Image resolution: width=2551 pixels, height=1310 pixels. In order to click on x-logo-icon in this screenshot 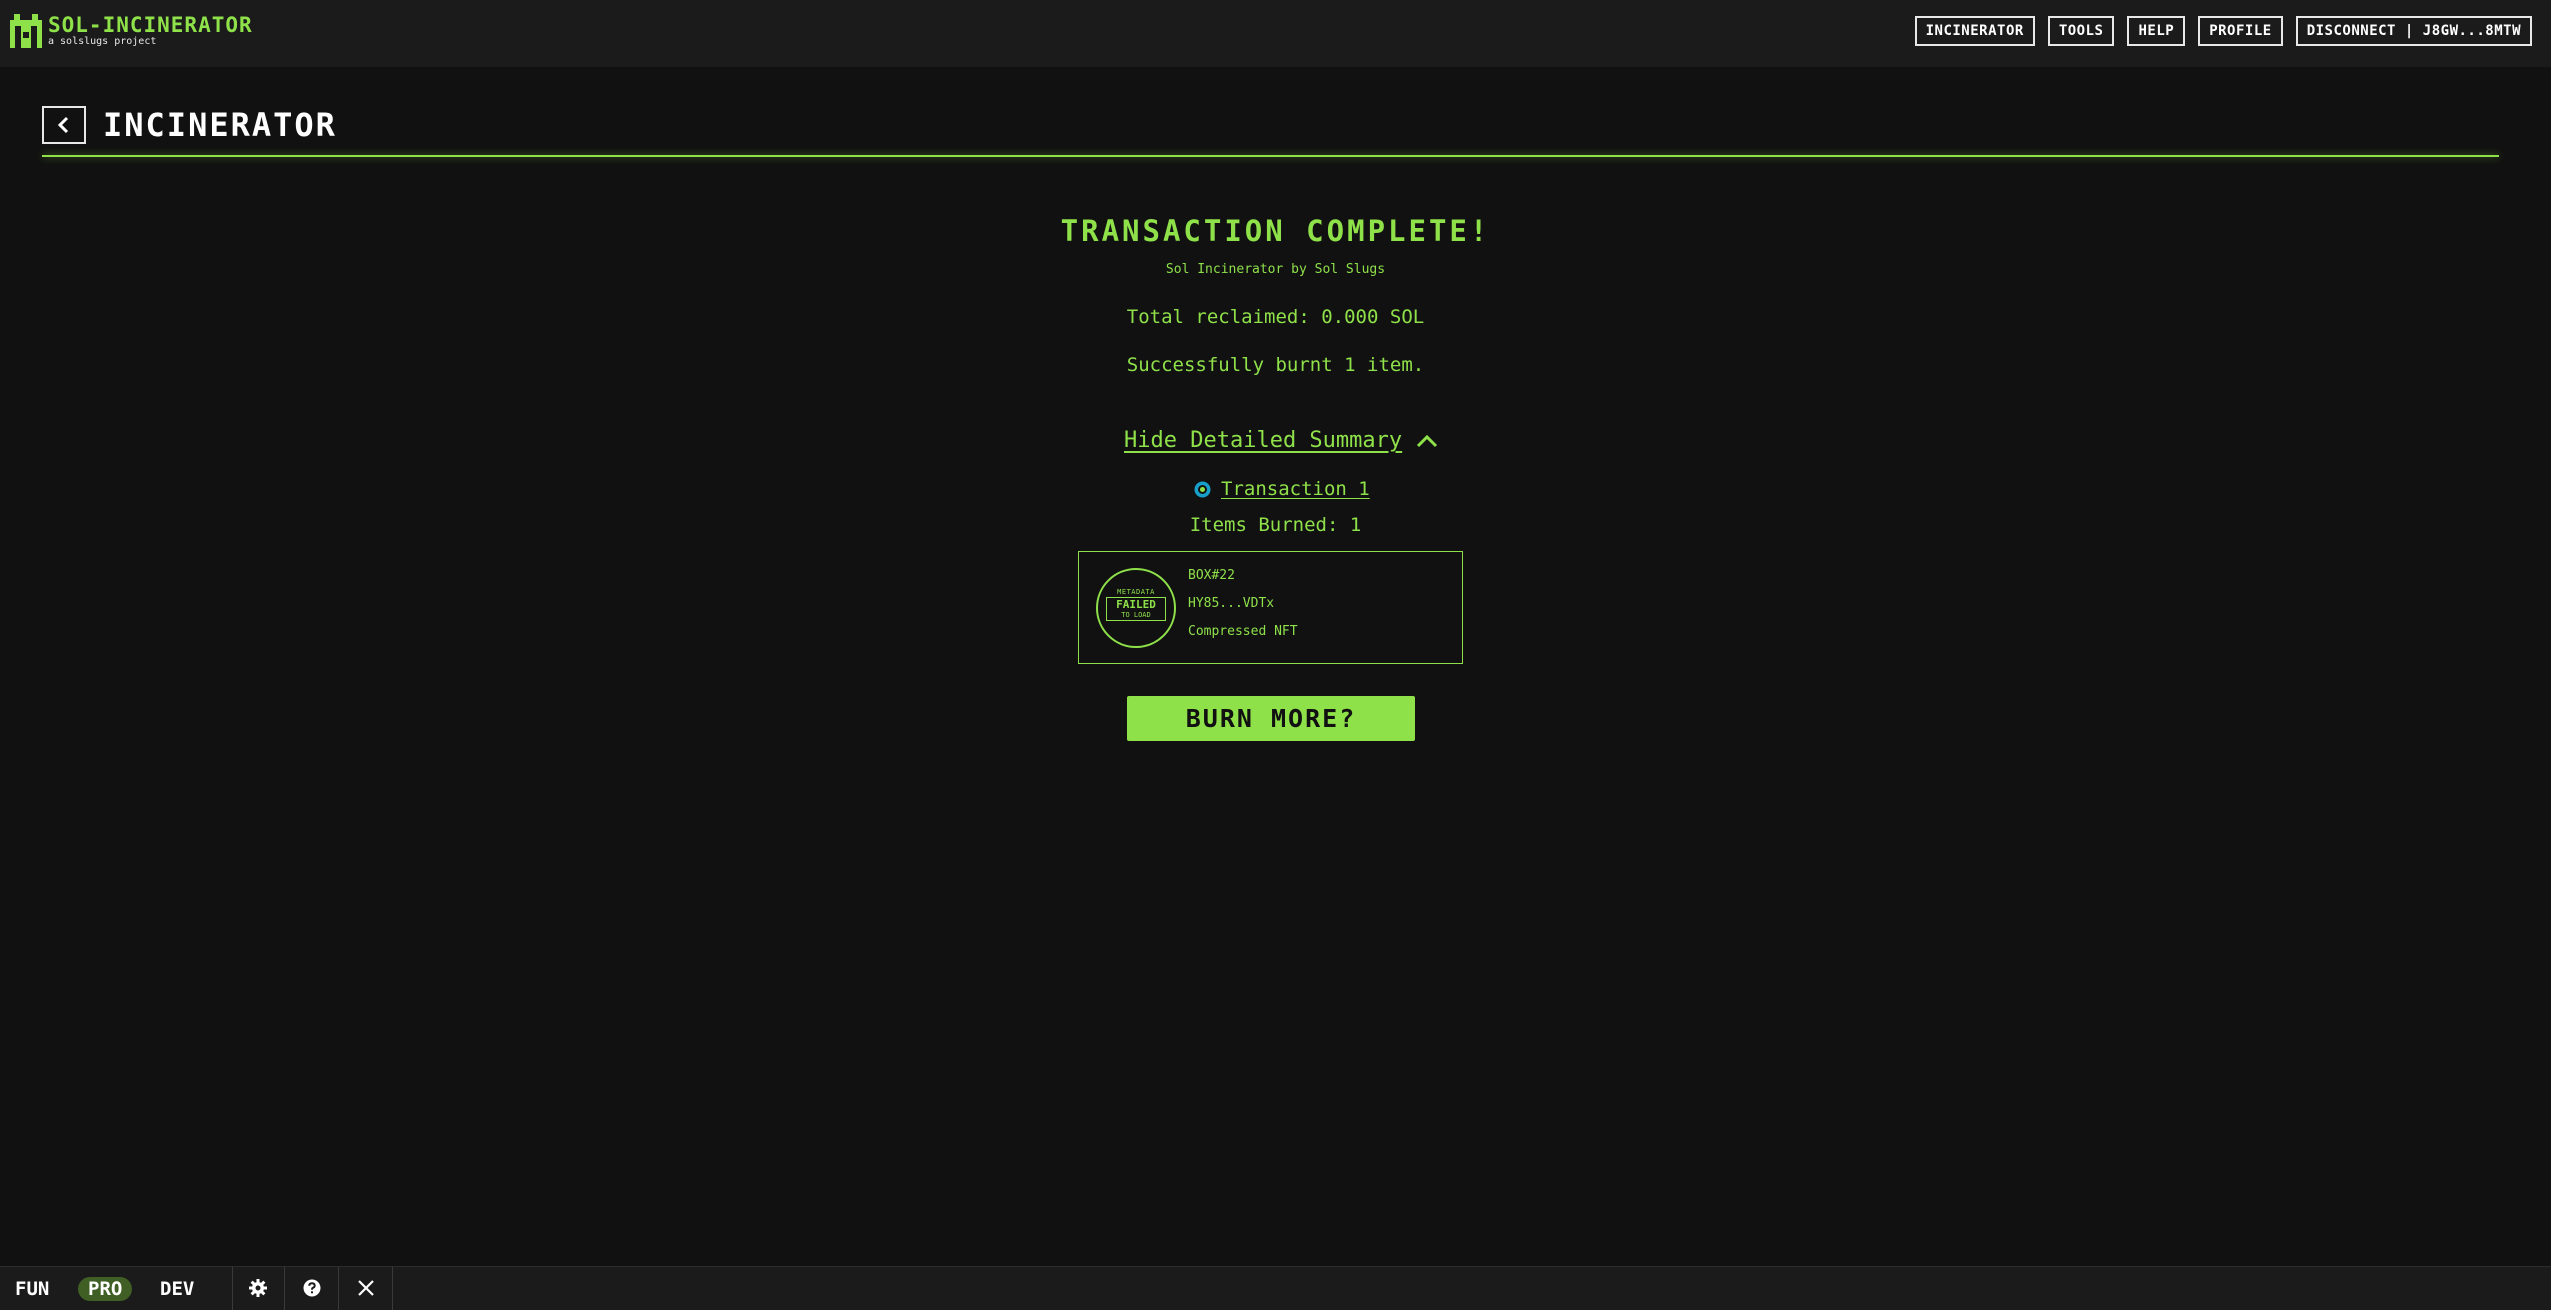, I will do `click(366, 1288)`.